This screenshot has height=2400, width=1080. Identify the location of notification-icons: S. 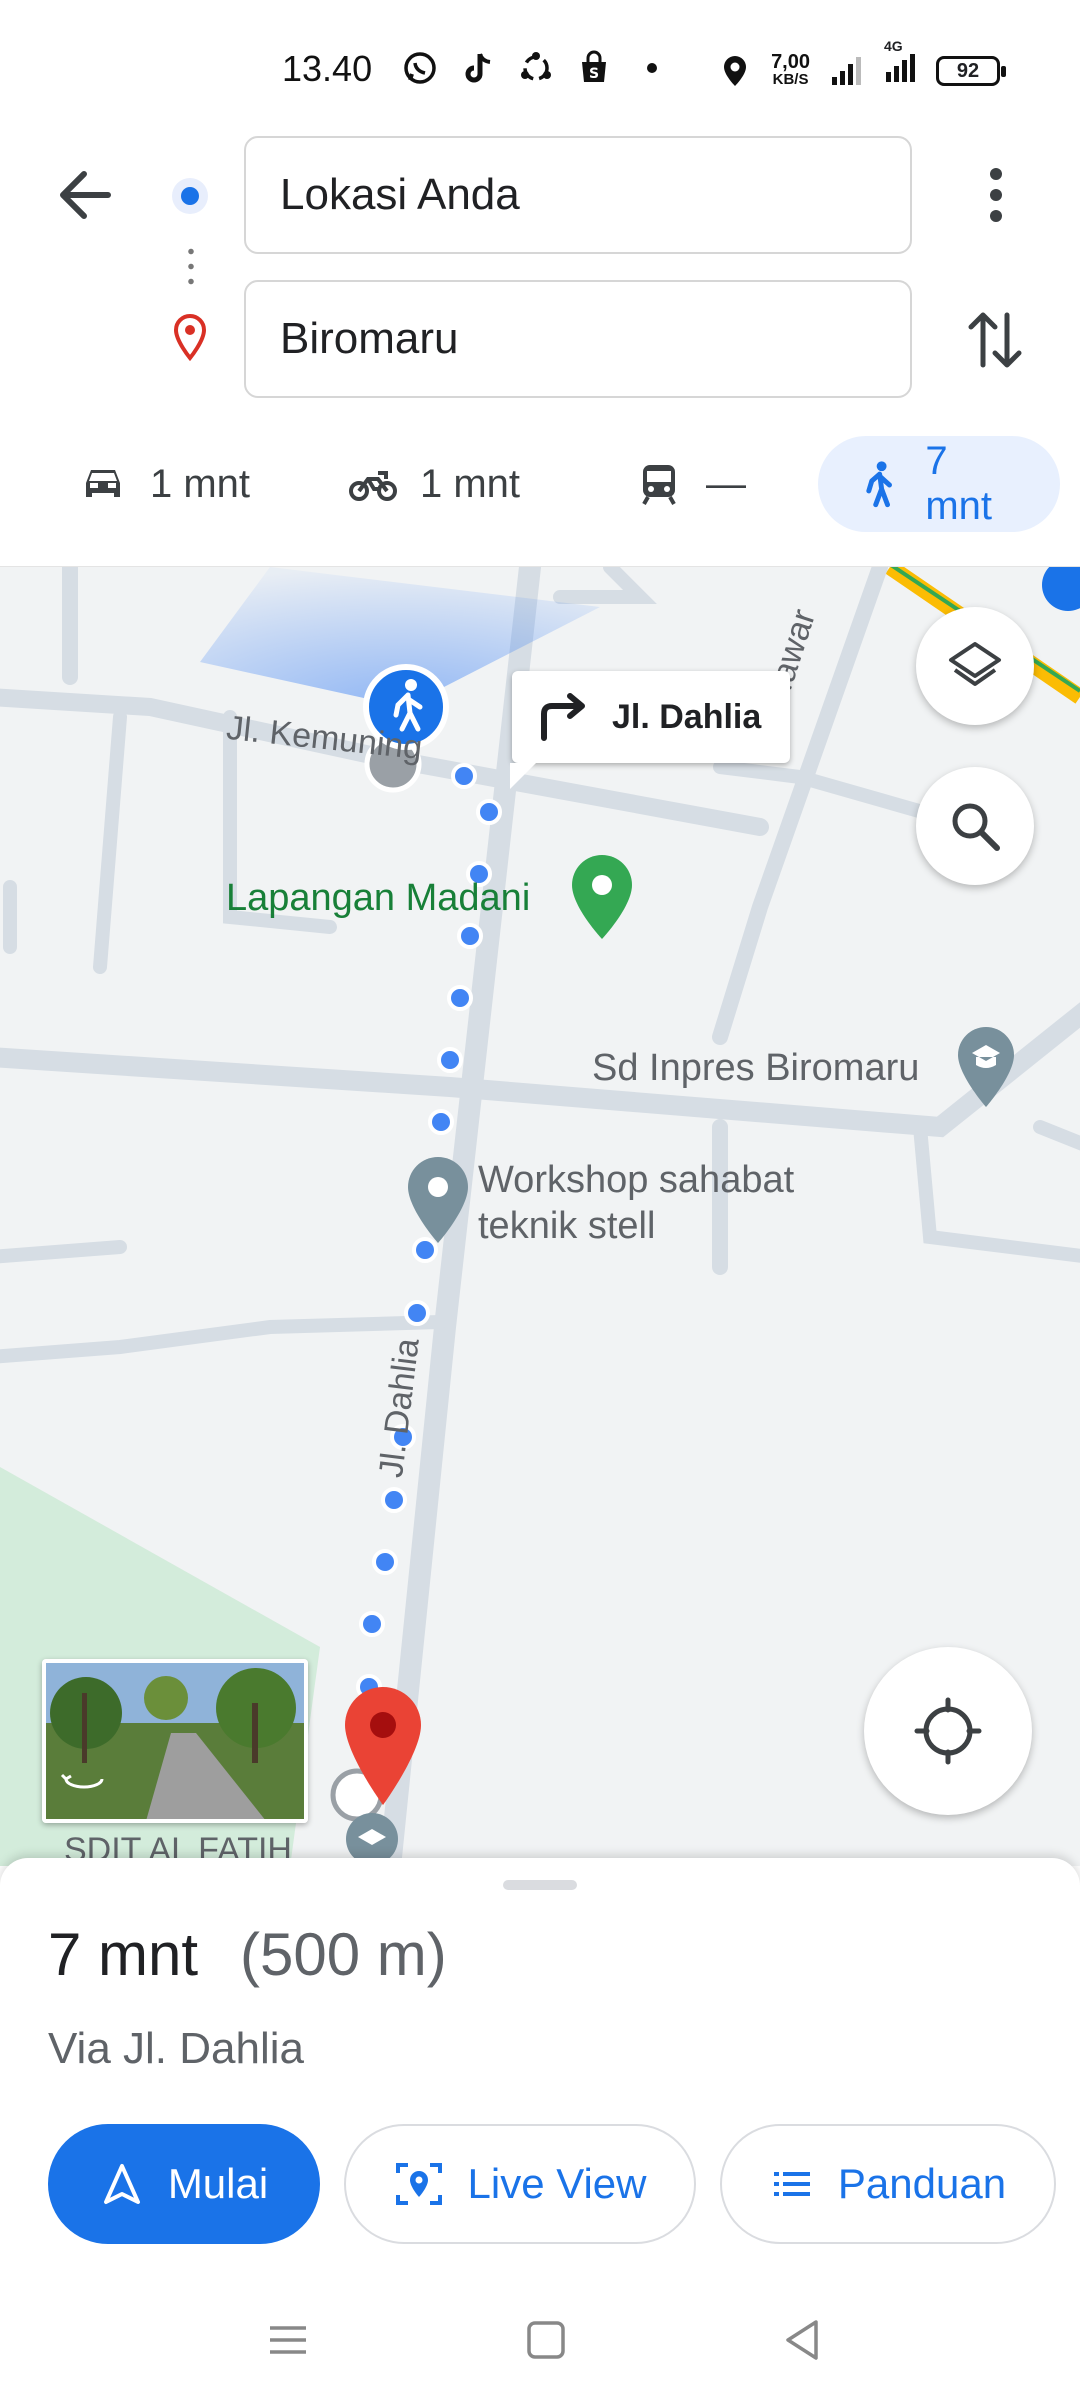
(536, 68).